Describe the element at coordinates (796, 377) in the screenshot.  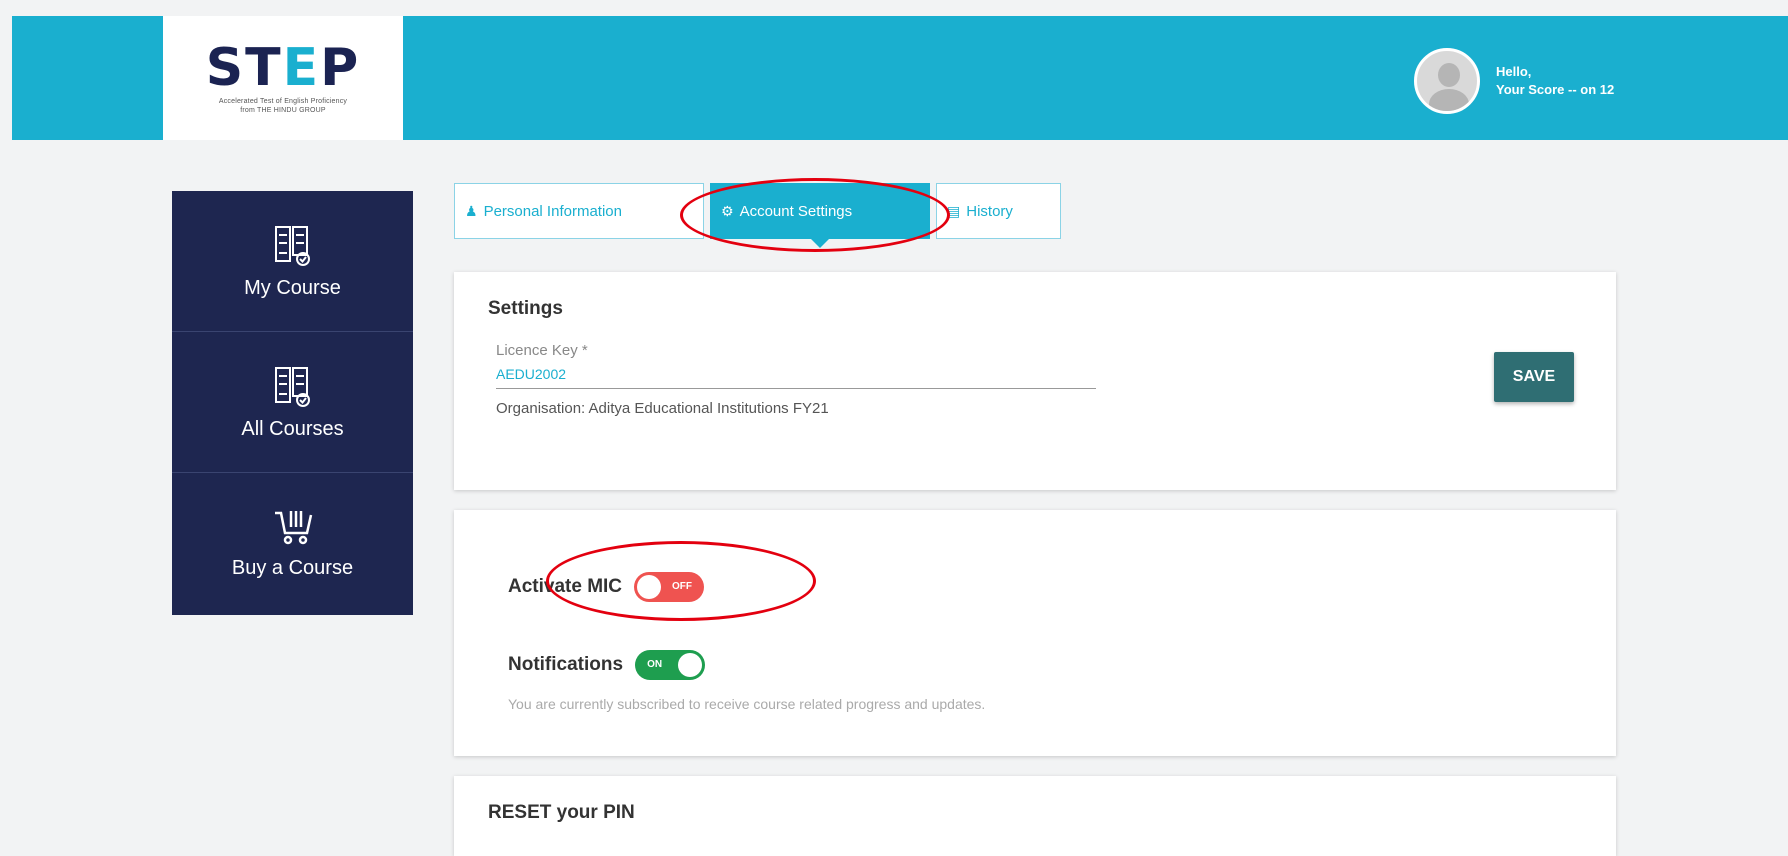
I see `license-key-field: AEDU2002` at that location.